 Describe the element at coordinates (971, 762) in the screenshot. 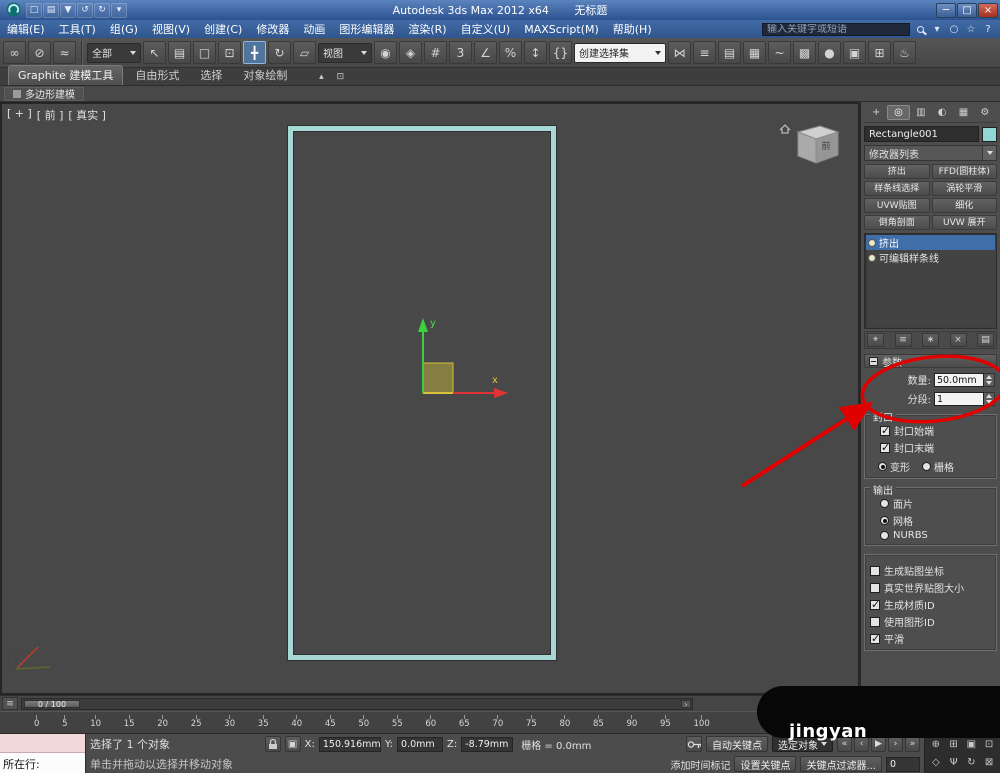

I see `orbit-icon: ↻` at that location.